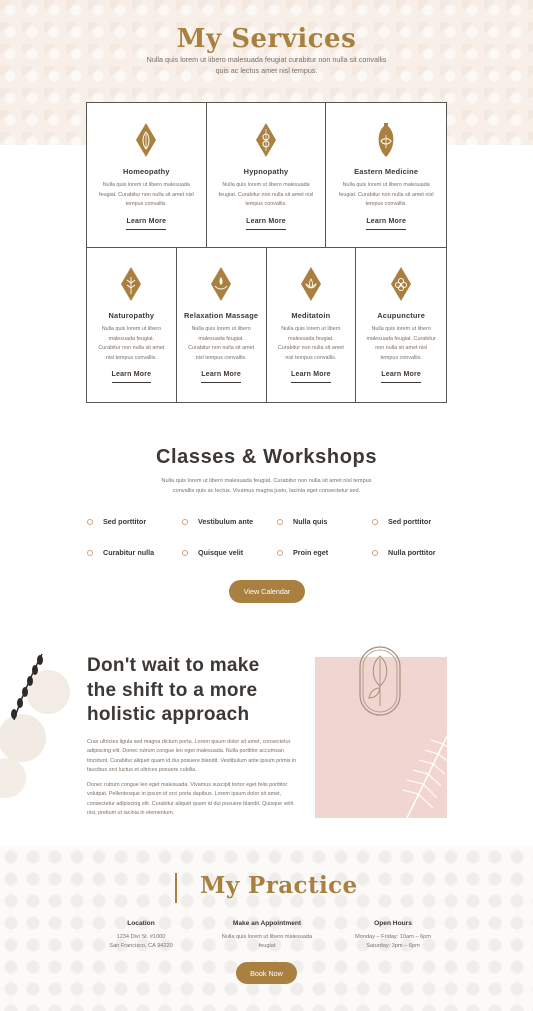 This screenshot has width=533, height=1011. I want to click on service-title: Naturopathy, so click(131, 315).